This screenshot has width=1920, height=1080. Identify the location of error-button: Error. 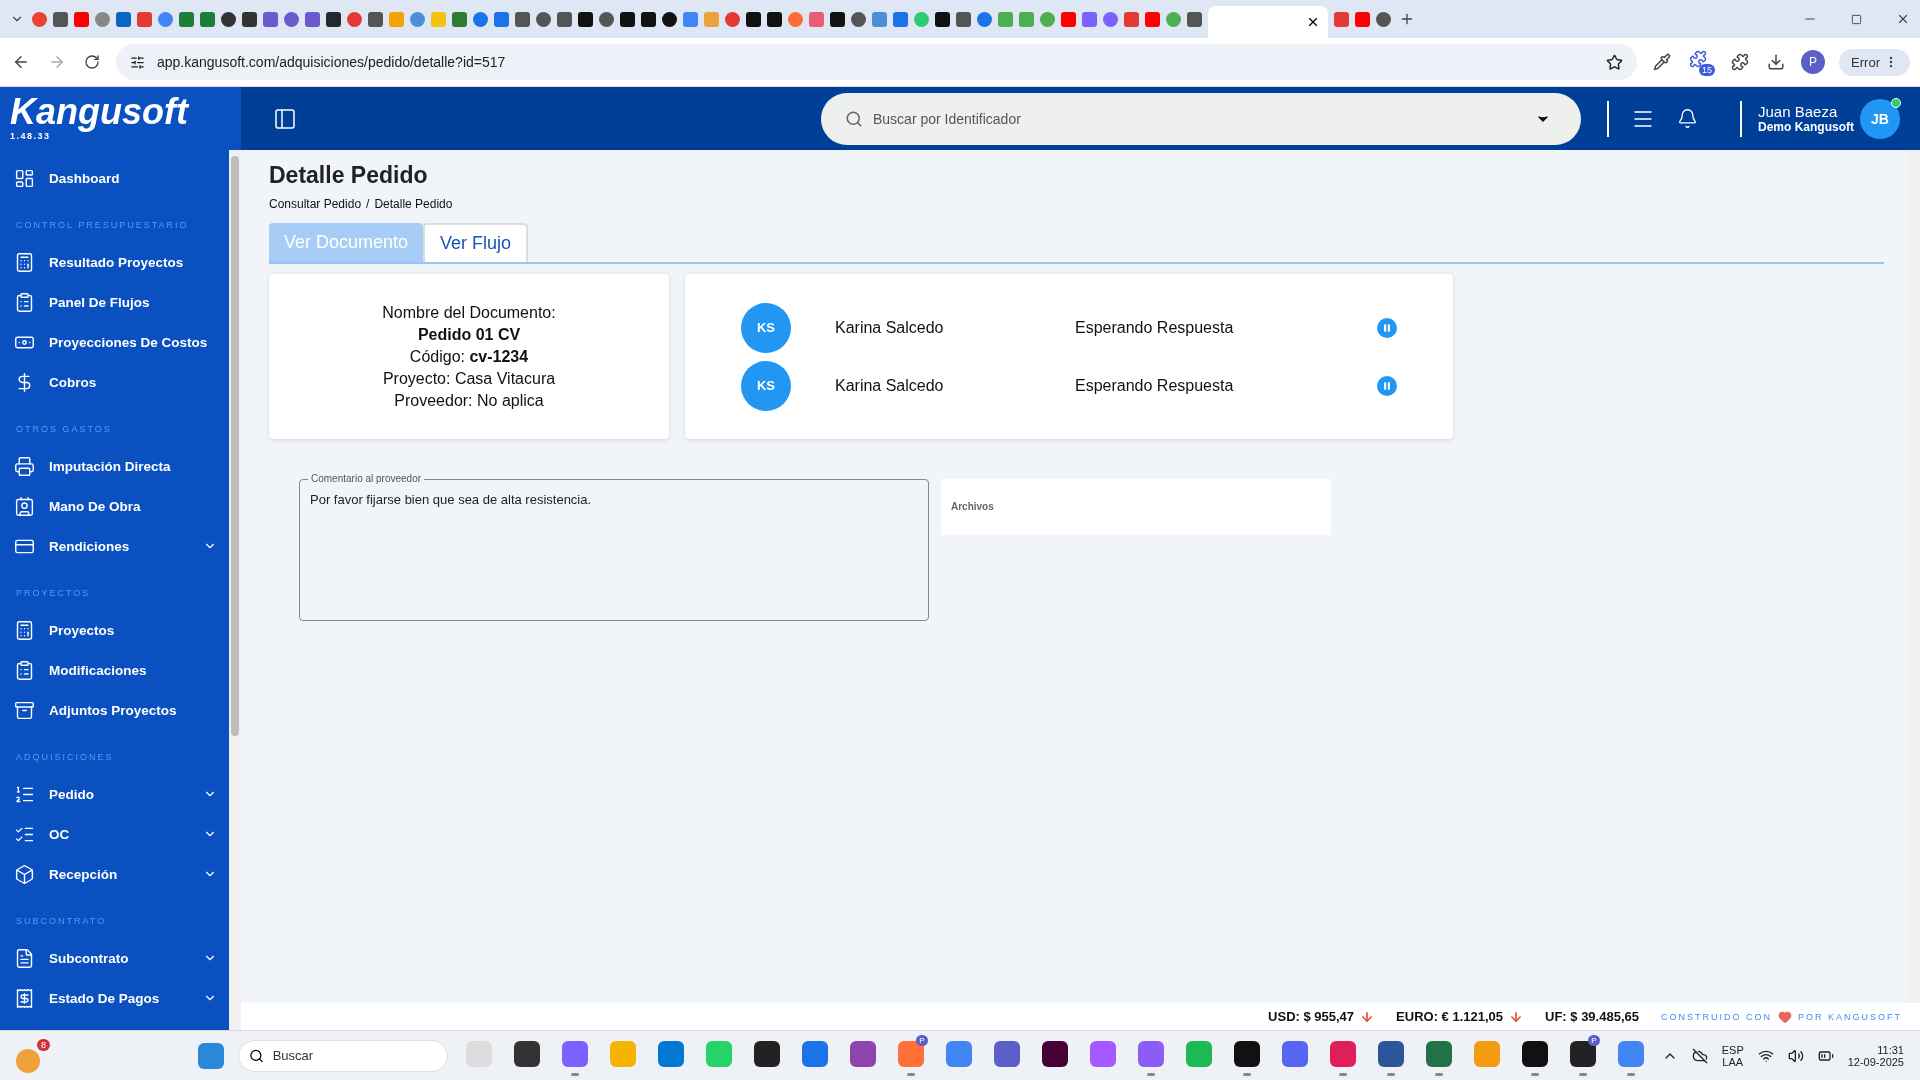
(1874, 62).